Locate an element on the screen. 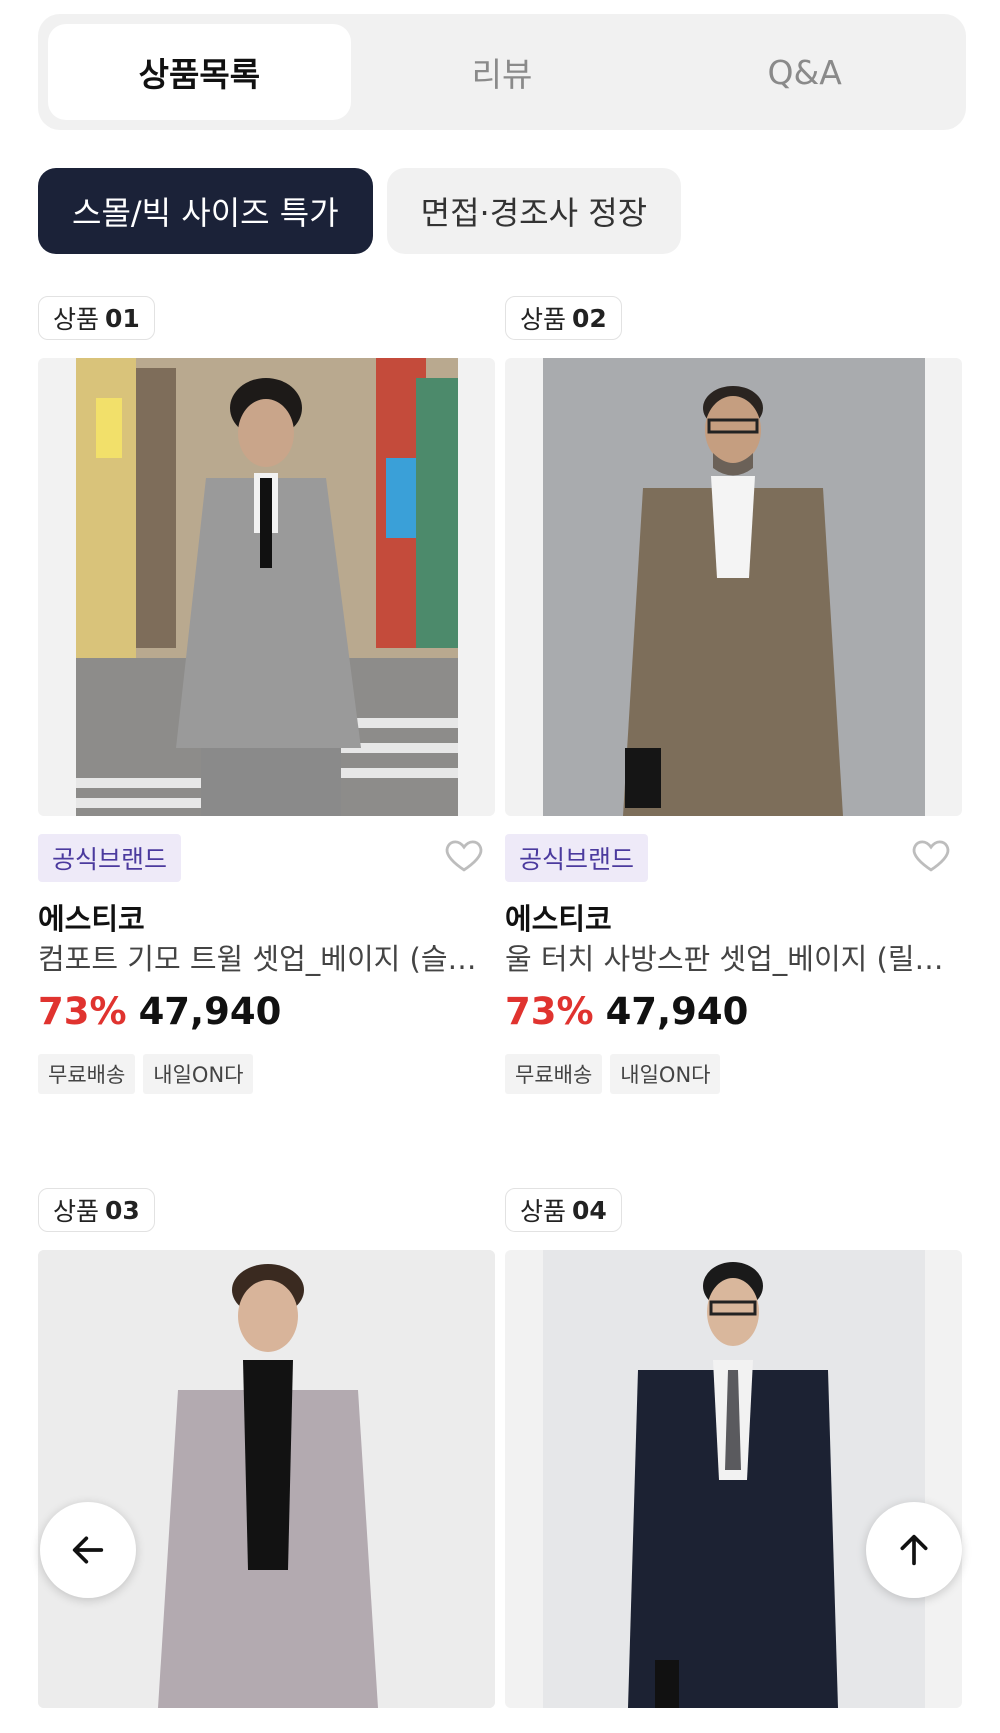  product-number-badge: 상품 02 is located at coordinates (563, 318).